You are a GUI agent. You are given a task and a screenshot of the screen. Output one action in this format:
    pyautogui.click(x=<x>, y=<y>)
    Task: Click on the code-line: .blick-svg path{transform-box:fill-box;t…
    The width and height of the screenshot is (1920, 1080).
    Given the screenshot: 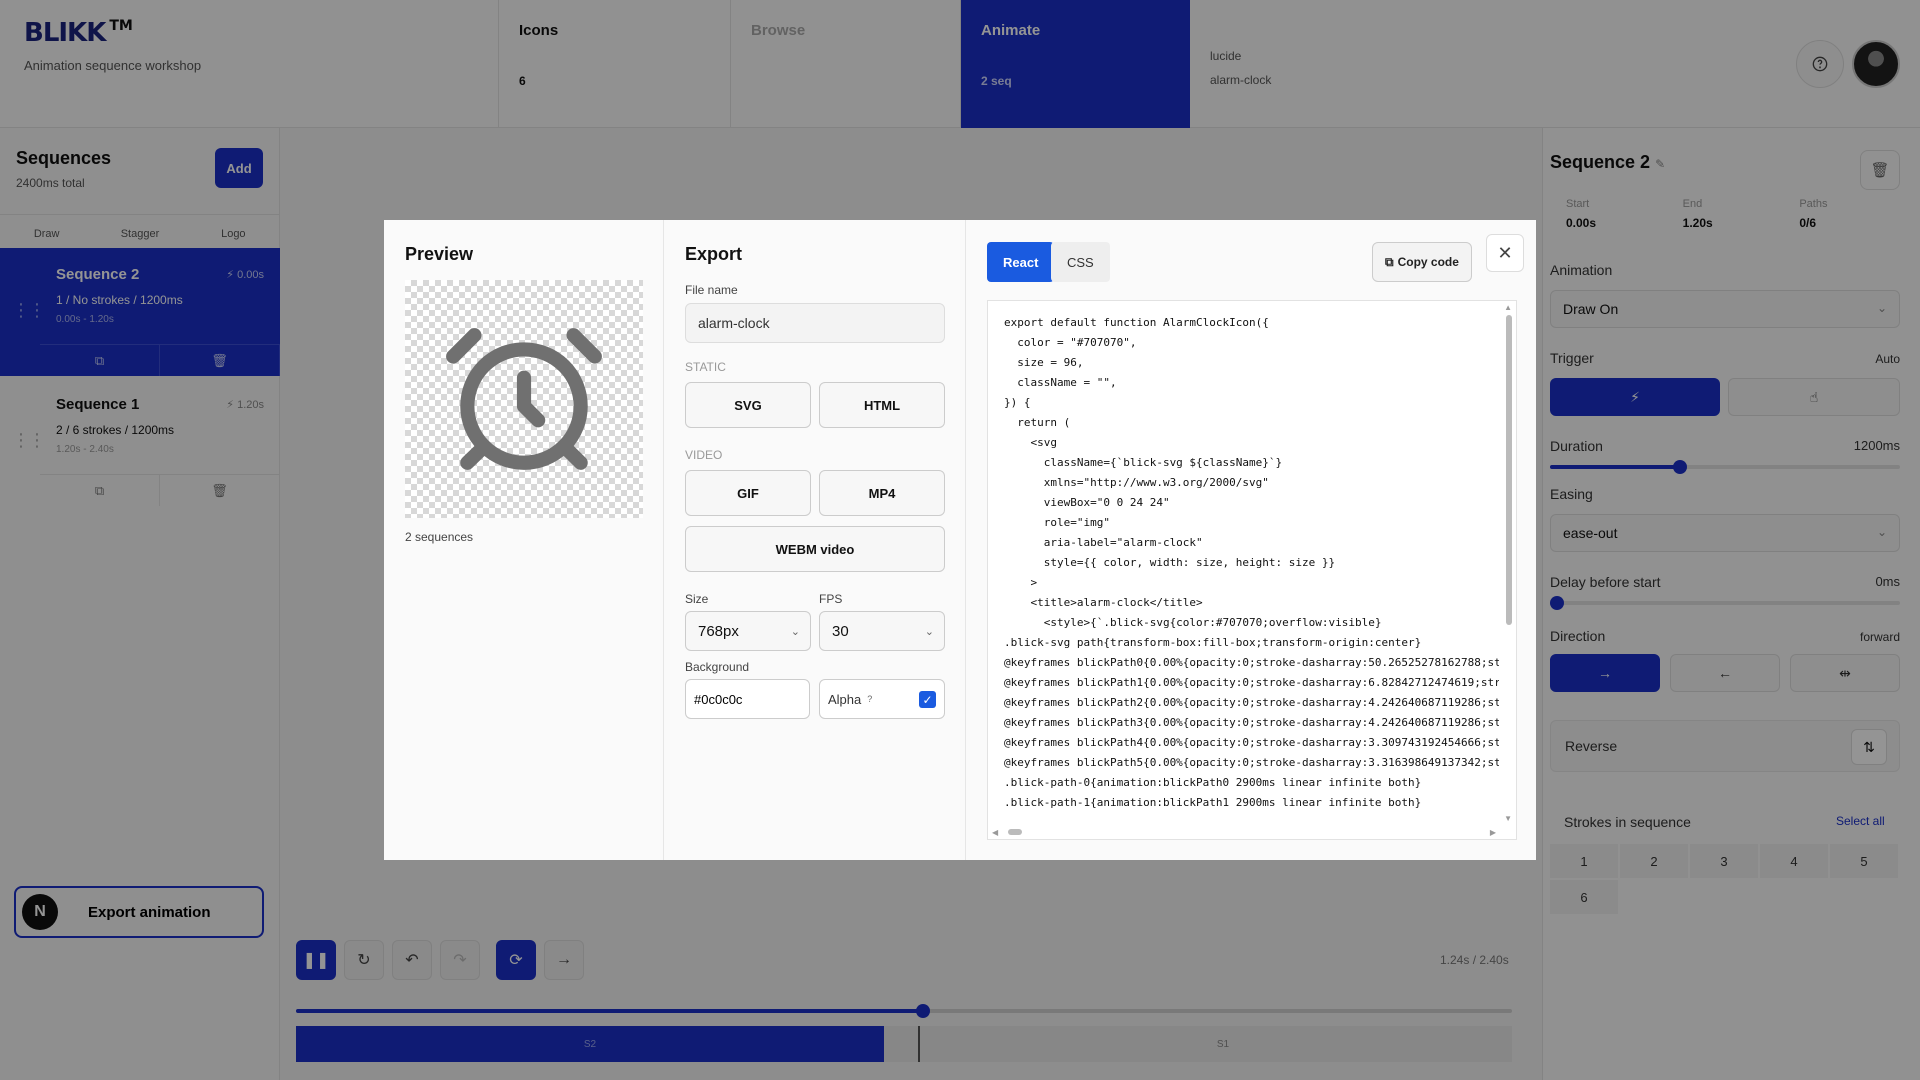 What is the action you would take?
    pyautogui.click(x=1213, y=642)
    